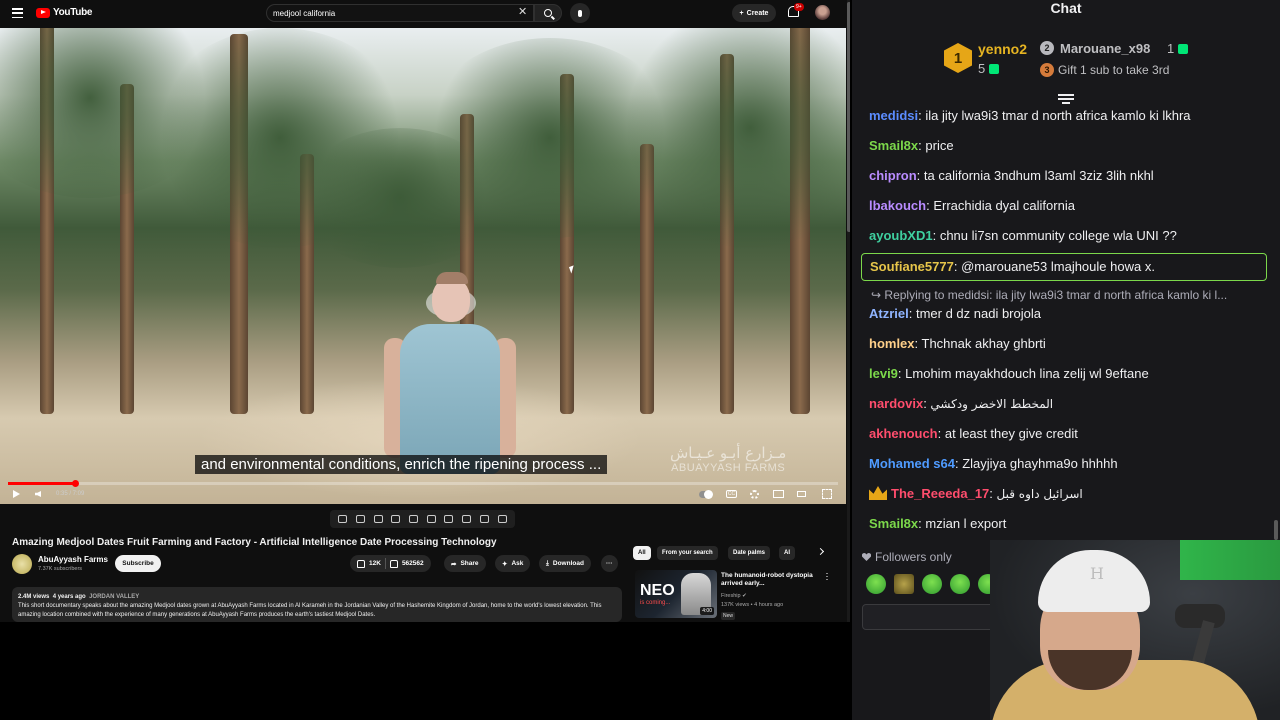 The height and width of the screenshot is (720, 1280). I want to click on chat-message: Mohamed s64: Zlayjiya ghayhma9o hhhhh, so click(993, 463).